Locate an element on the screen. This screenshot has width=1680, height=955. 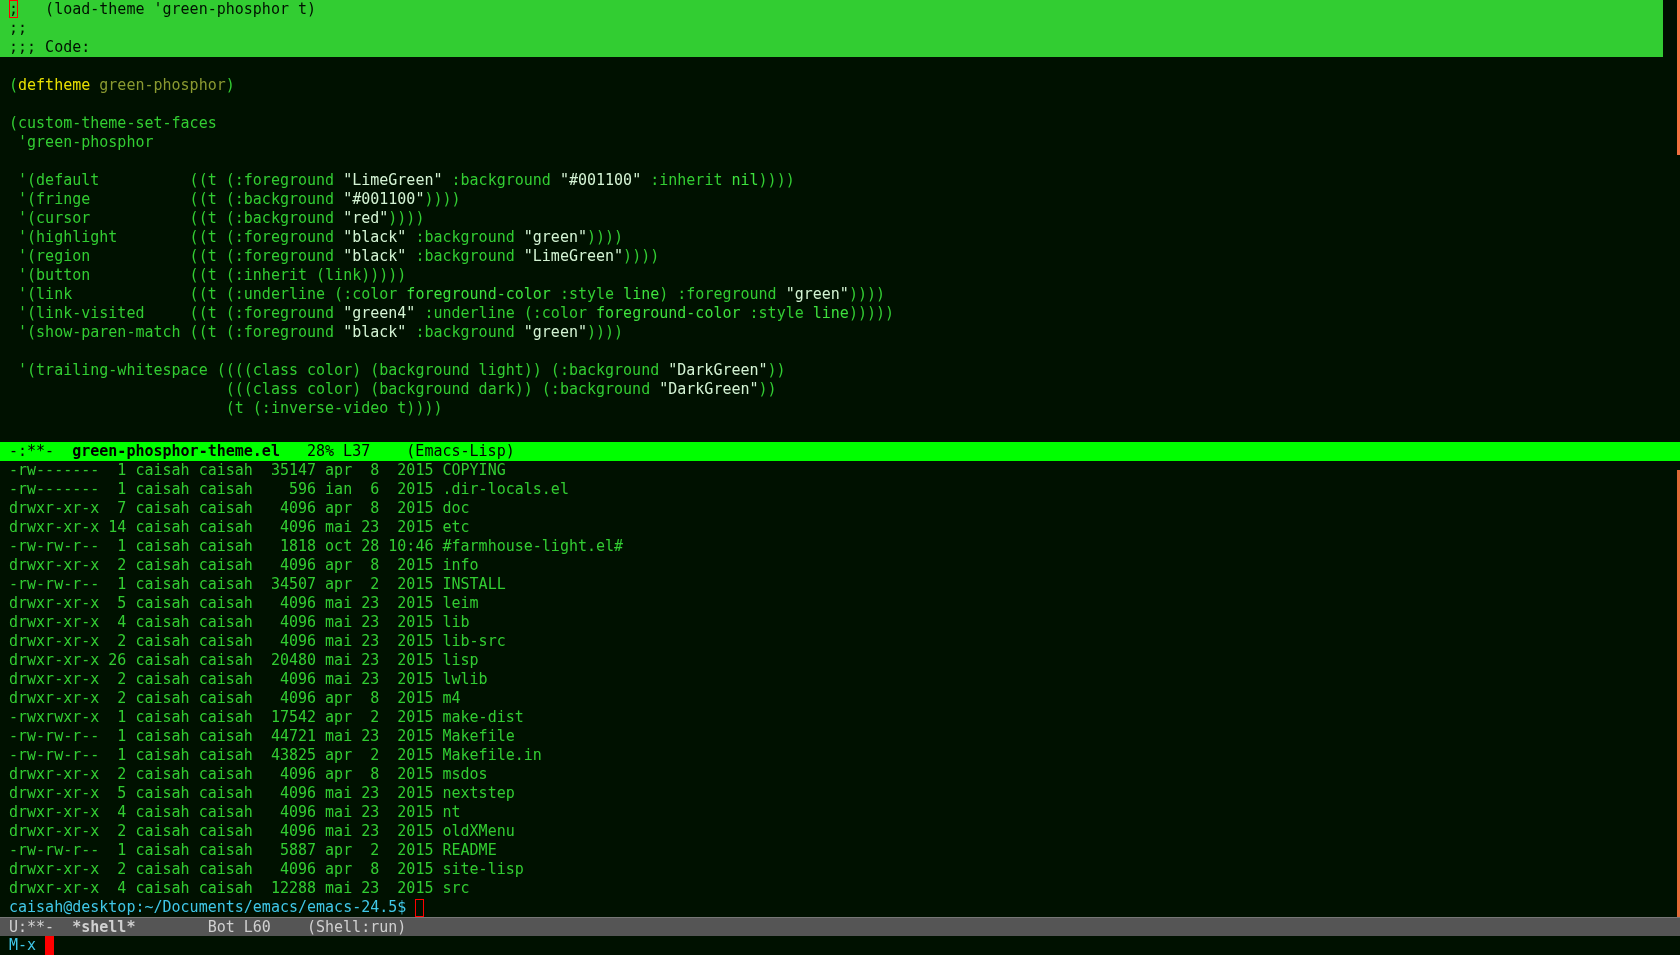
file-listing-line: -rwxrwxr-x 1 caisah caisah 17542 apr 2 2015 make-dist is located at coordinates (266, 717).